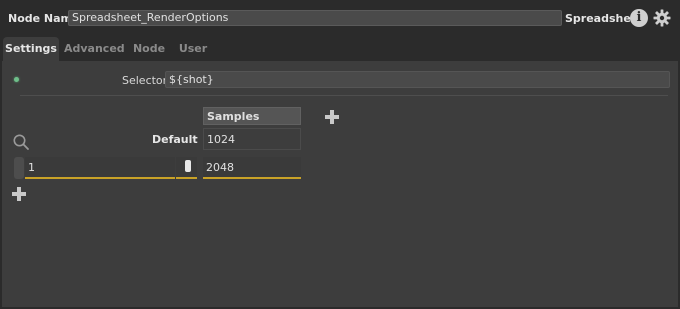  What do you see at coordinates (417, 79) in the screenshot?
I see `selector-input: ${shot}` at bounding box center [417, 79].